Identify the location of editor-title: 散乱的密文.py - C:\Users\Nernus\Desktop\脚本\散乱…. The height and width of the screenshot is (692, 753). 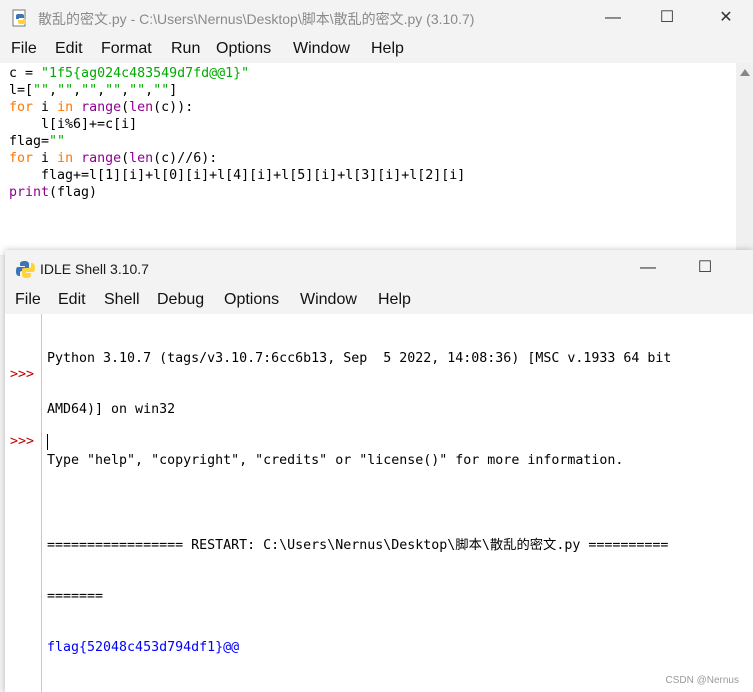
(256, 19).